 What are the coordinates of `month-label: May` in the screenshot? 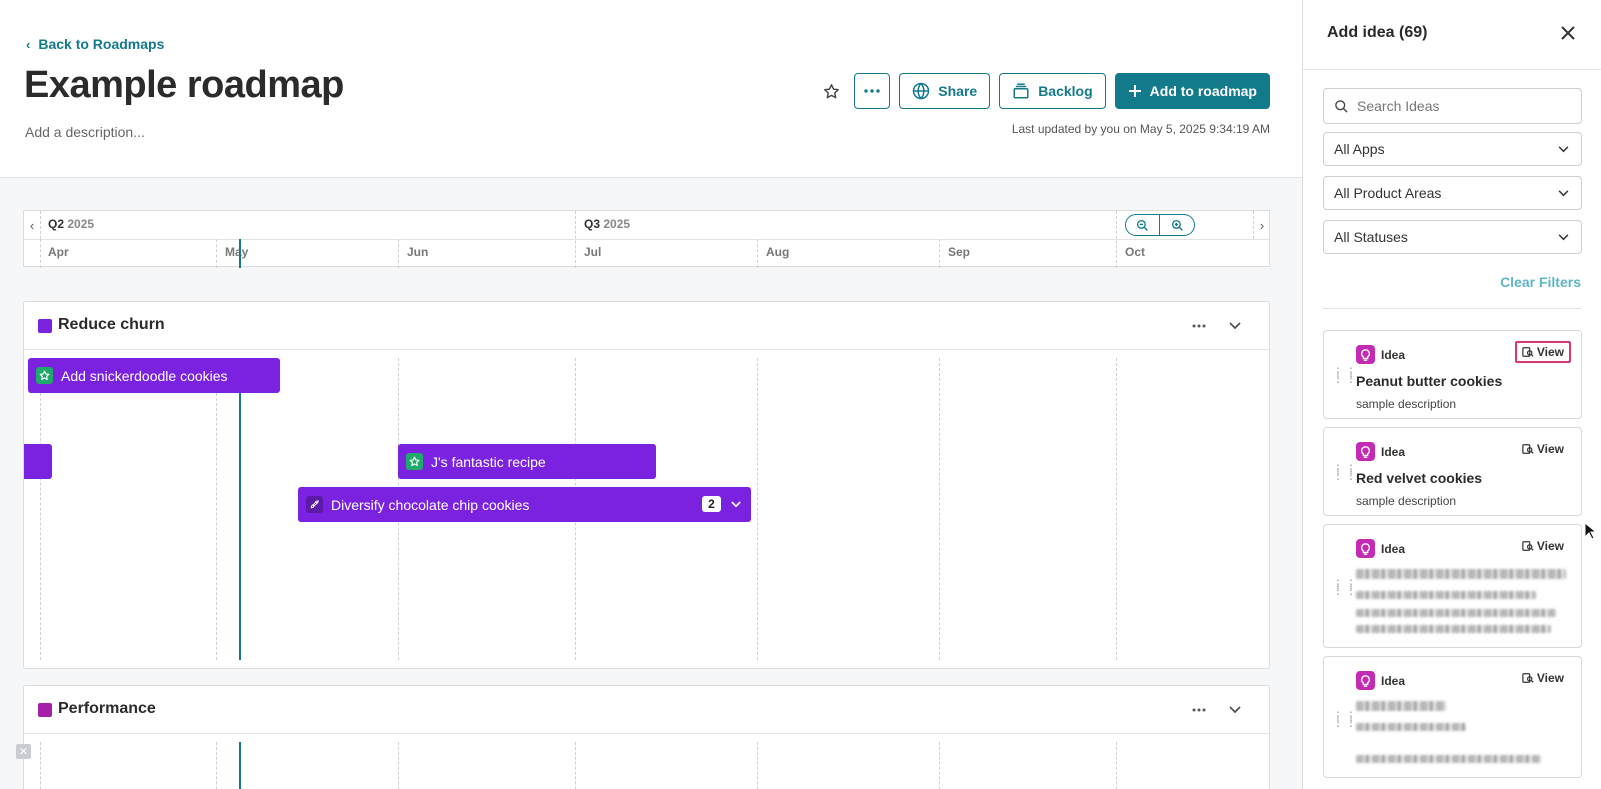 It's located at (237, 252).